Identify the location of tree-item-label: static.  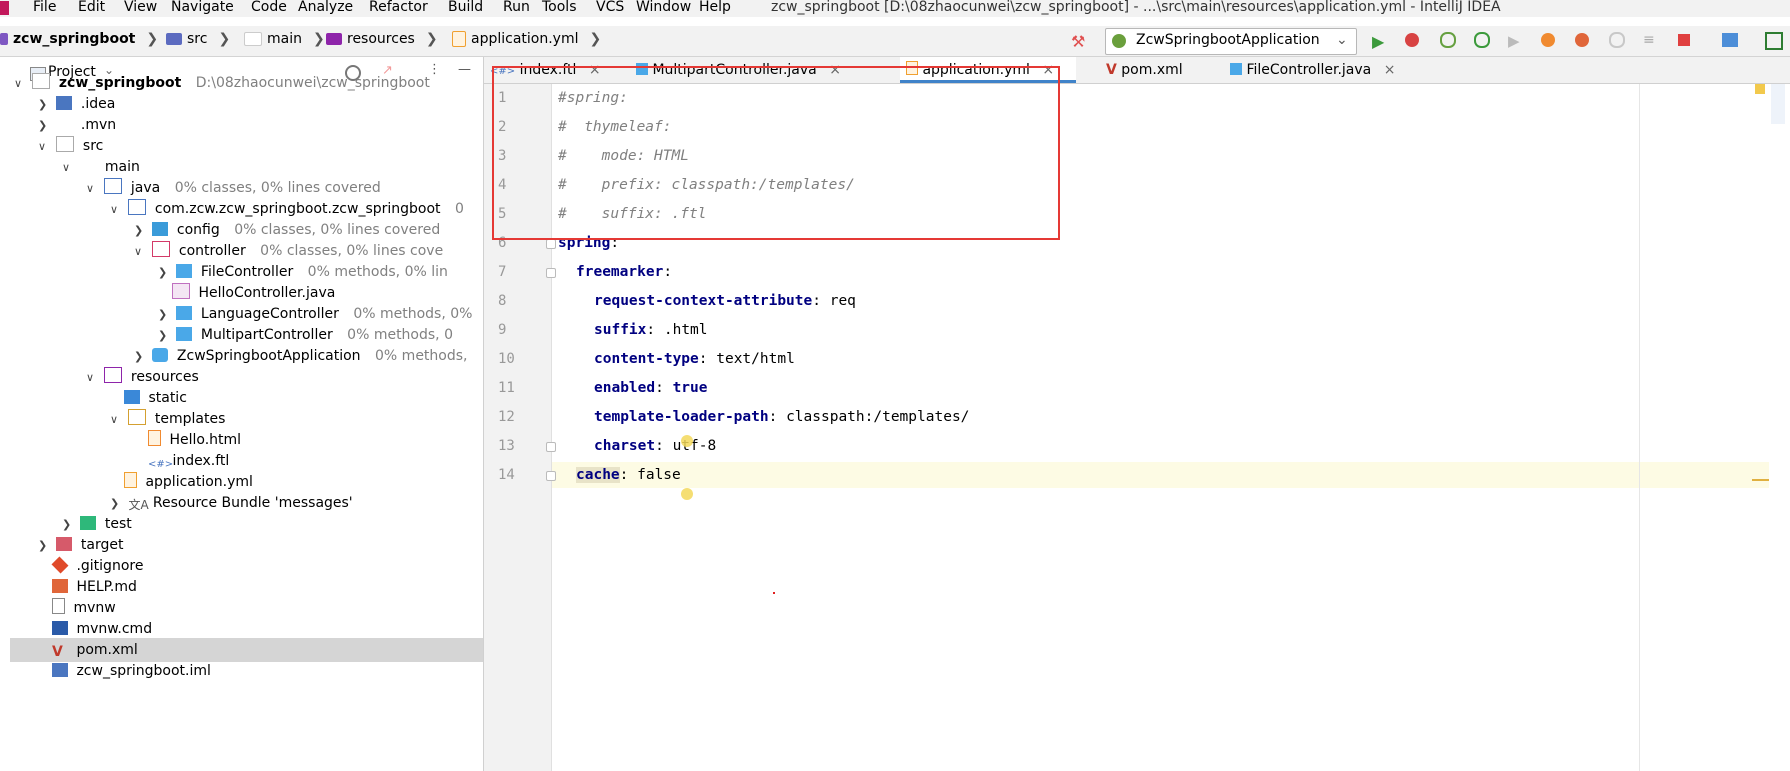
(167, 398).